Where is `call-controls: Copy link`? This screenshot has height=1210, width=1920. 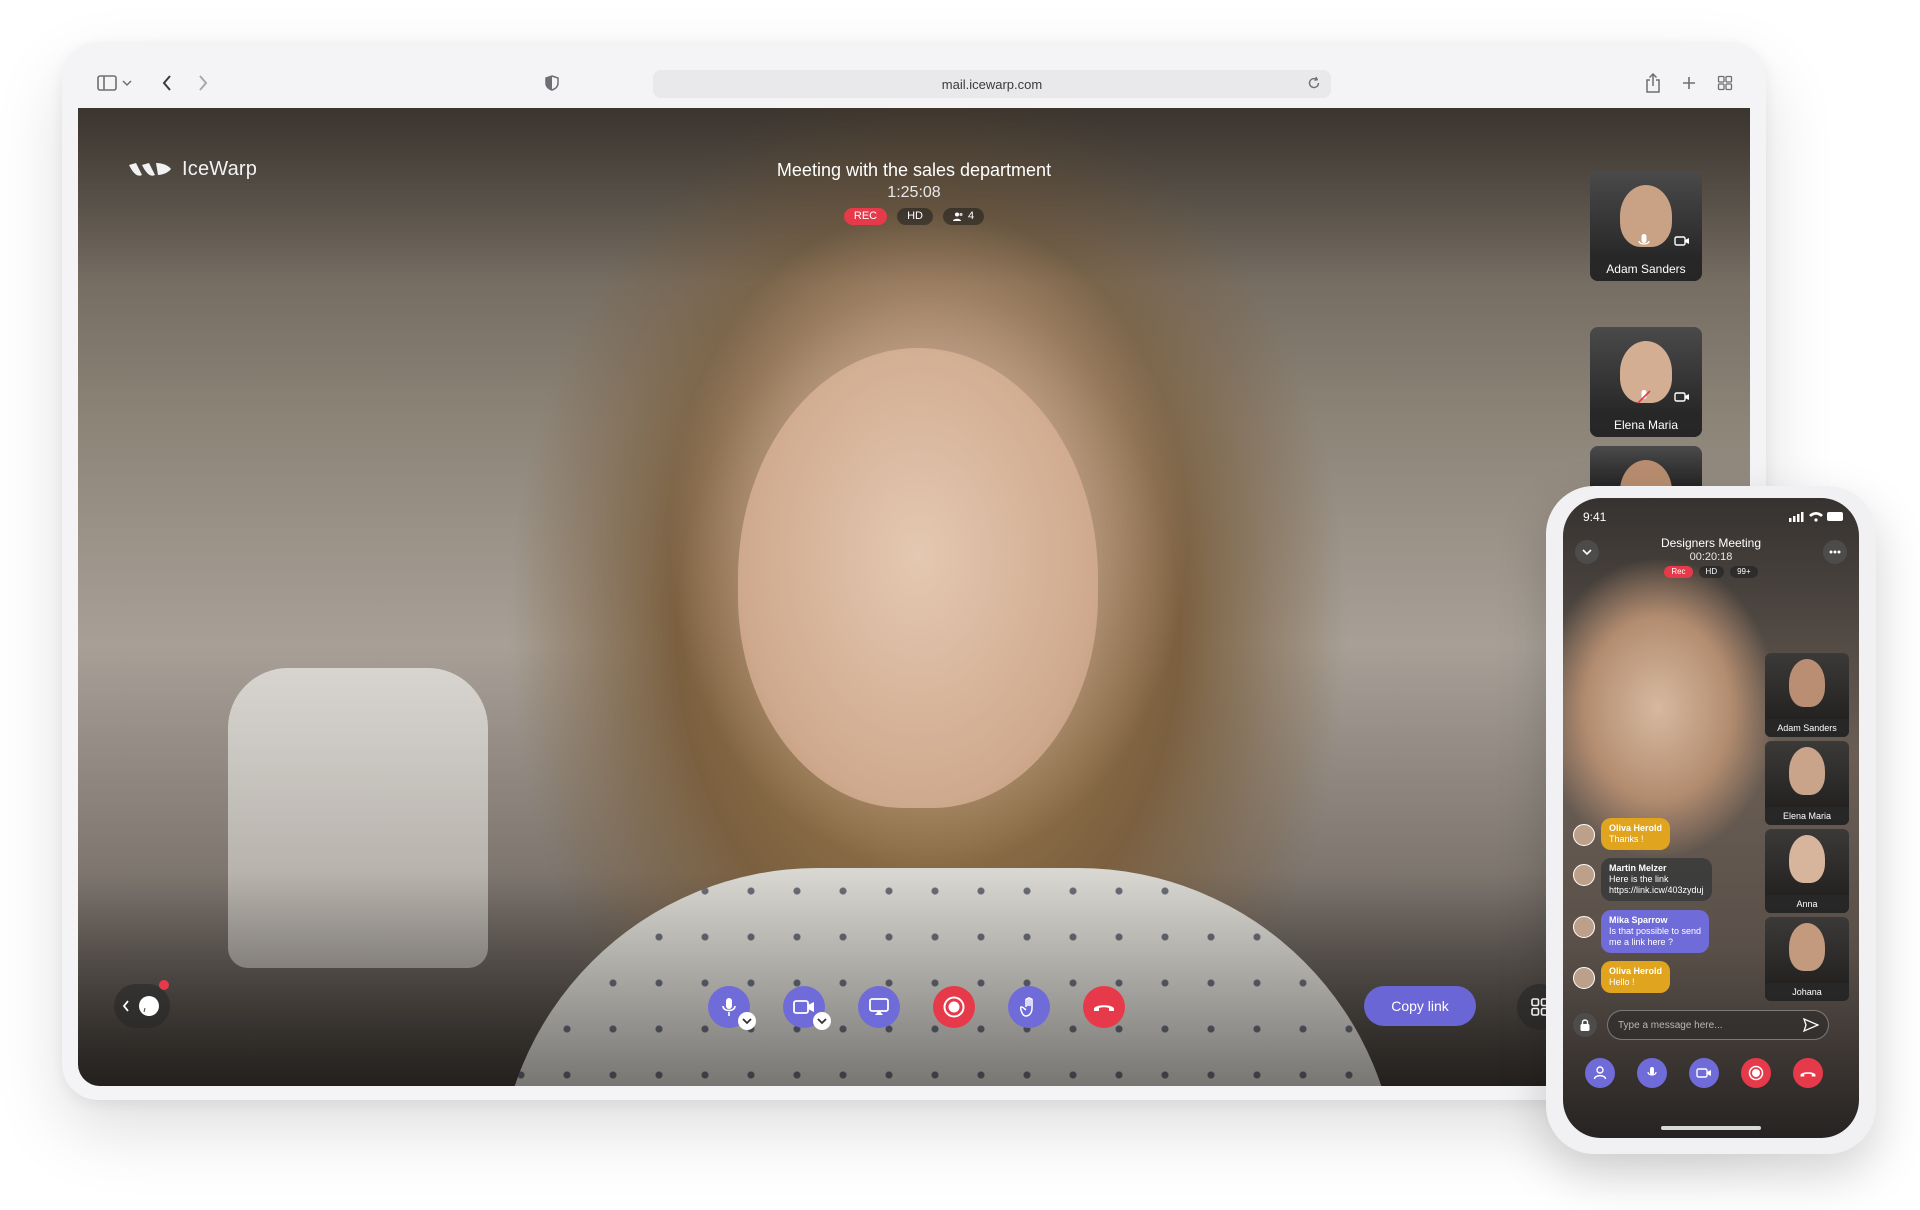 call-controls: Copy link is located at coordinates (914, 1005).